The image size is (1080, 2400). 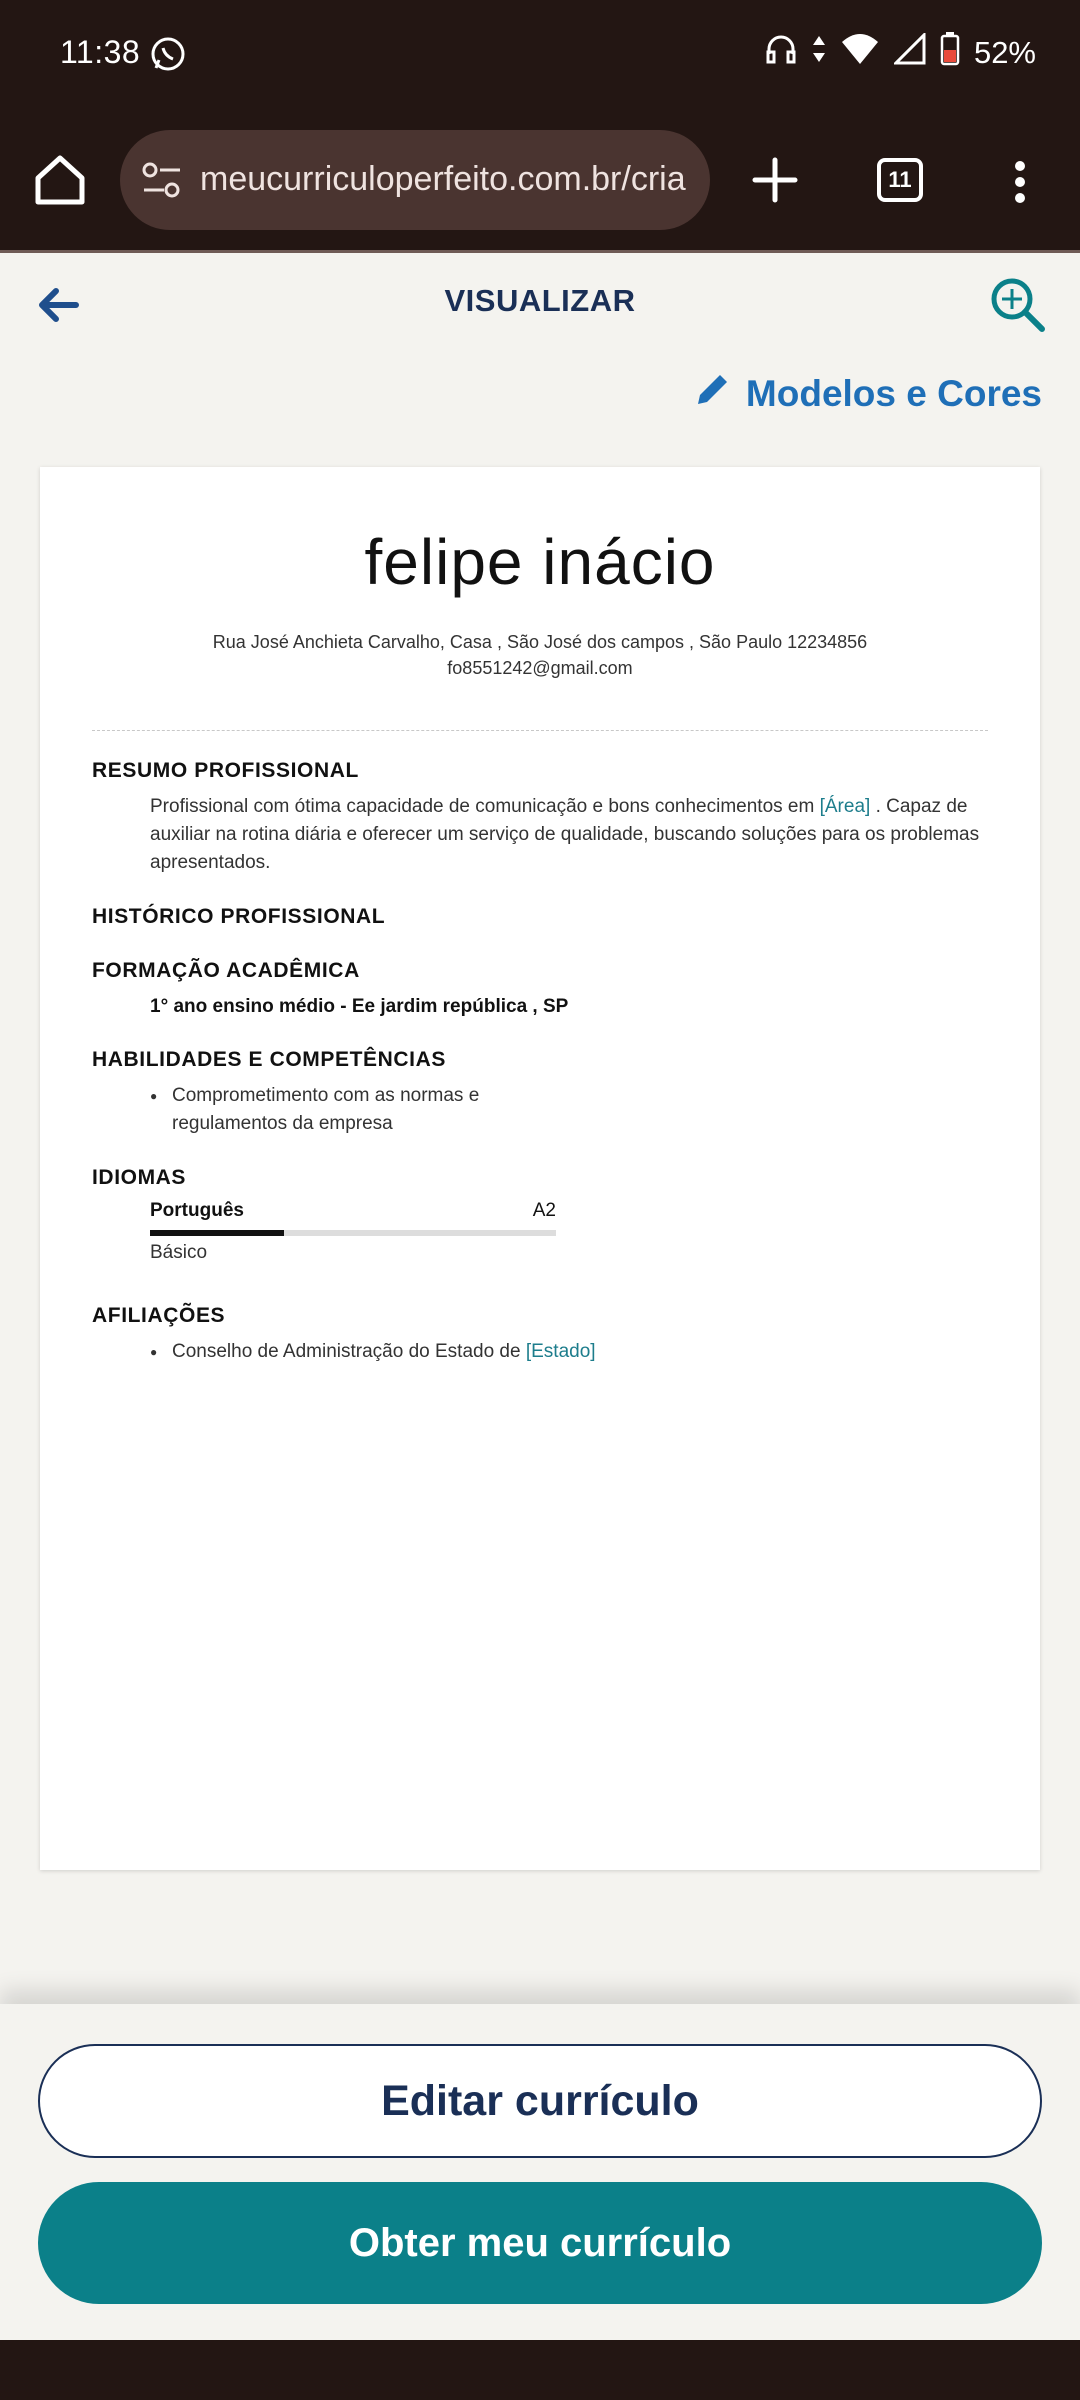 I want to click on browser-toolbar: meucurriculoperfeito.com.br/cria 11, so click(x=540, y=180).